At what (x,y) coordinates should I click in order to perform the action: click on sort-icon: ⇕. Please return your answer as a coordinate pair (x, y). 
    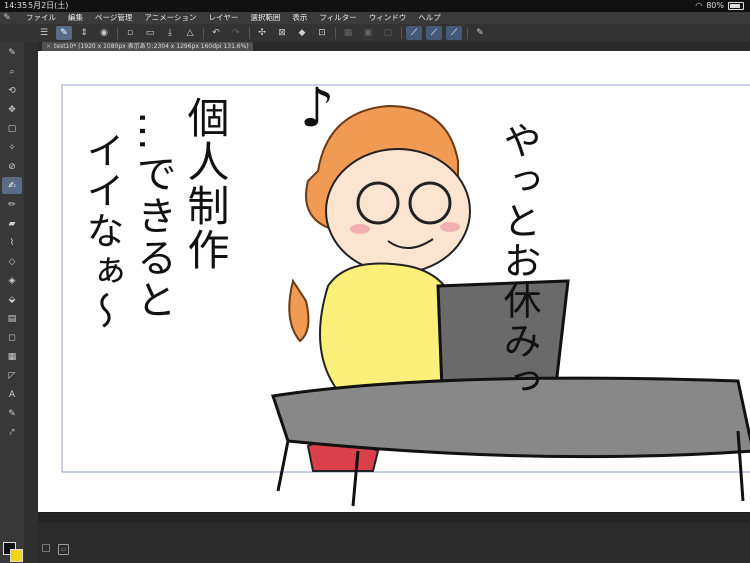
    Looking at the image, I should click on (84, 33).